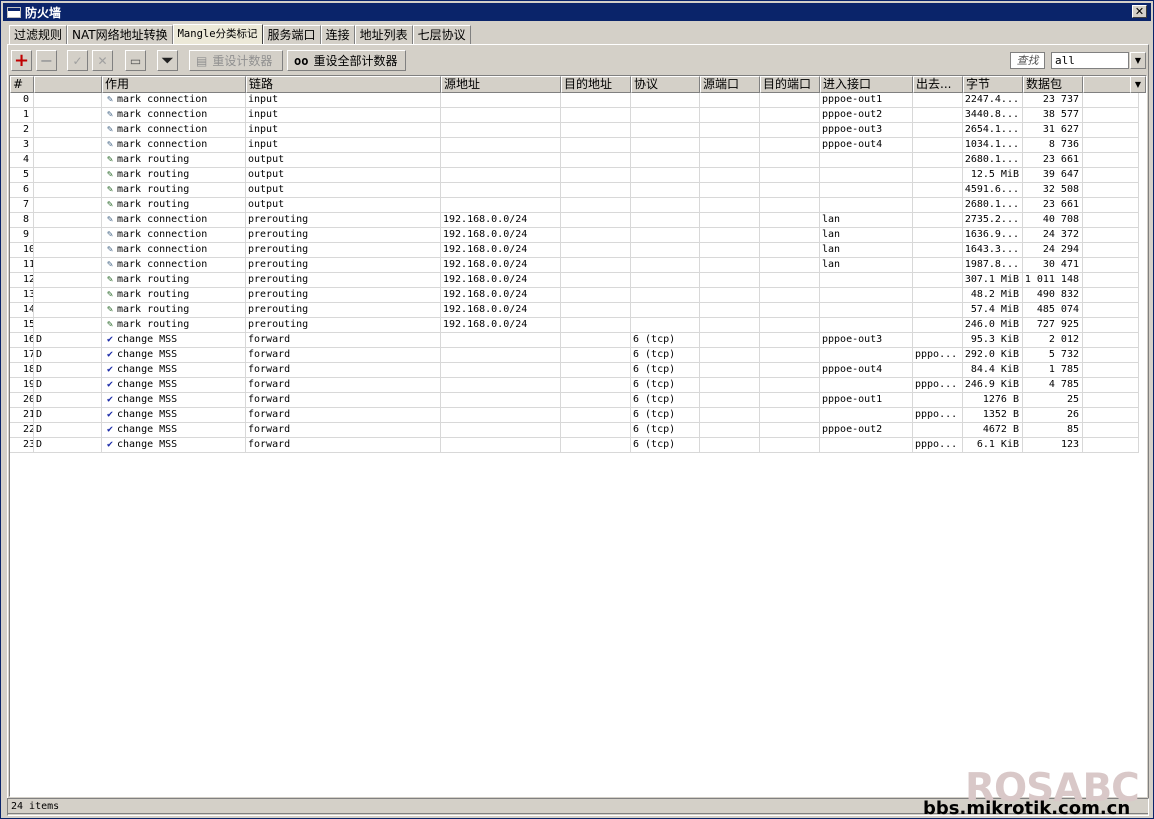 Image resolution: width=1154 pixels, height=819 pixels. I want to click on row-packets: 85, so click(1053, 430).